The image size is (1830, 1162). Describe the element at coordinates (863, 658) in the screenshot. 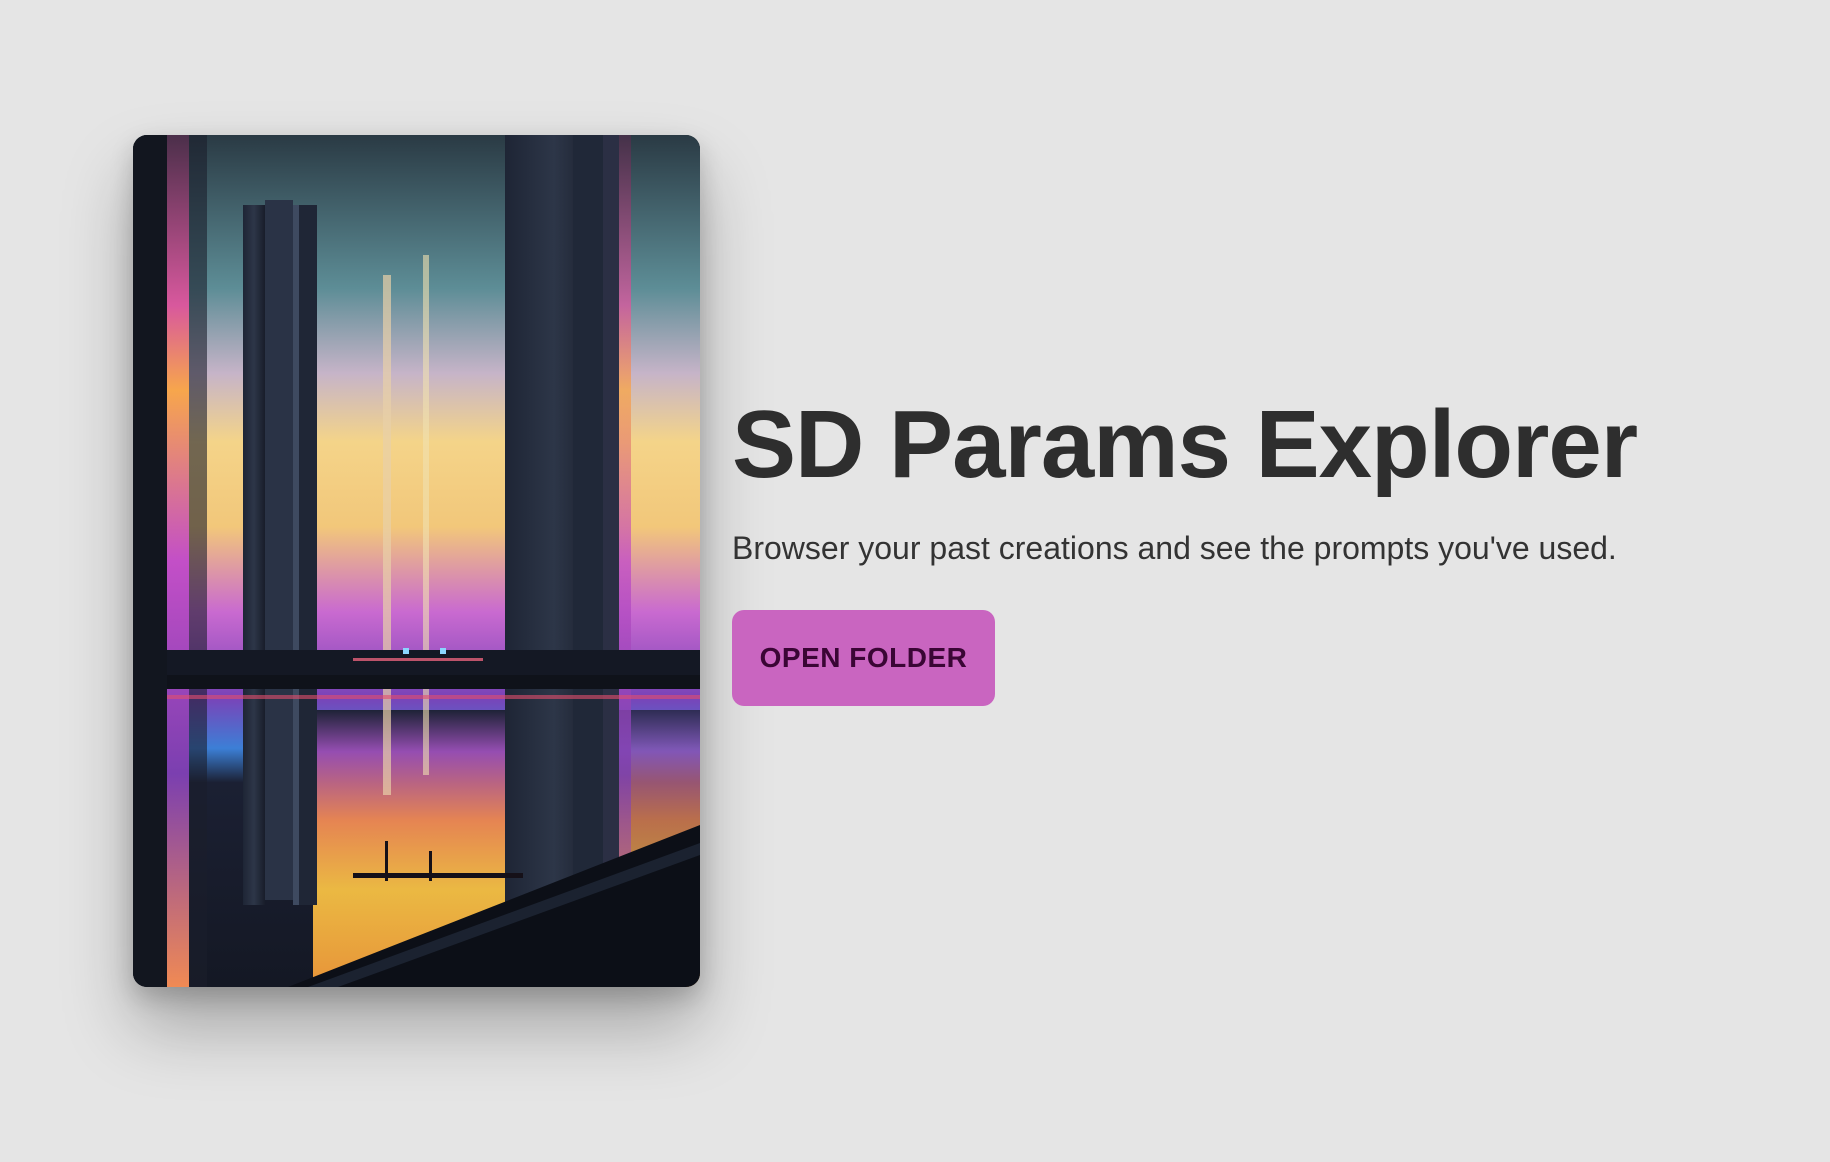

I see `open-folder-button: OPEN FOLDER` at that location.